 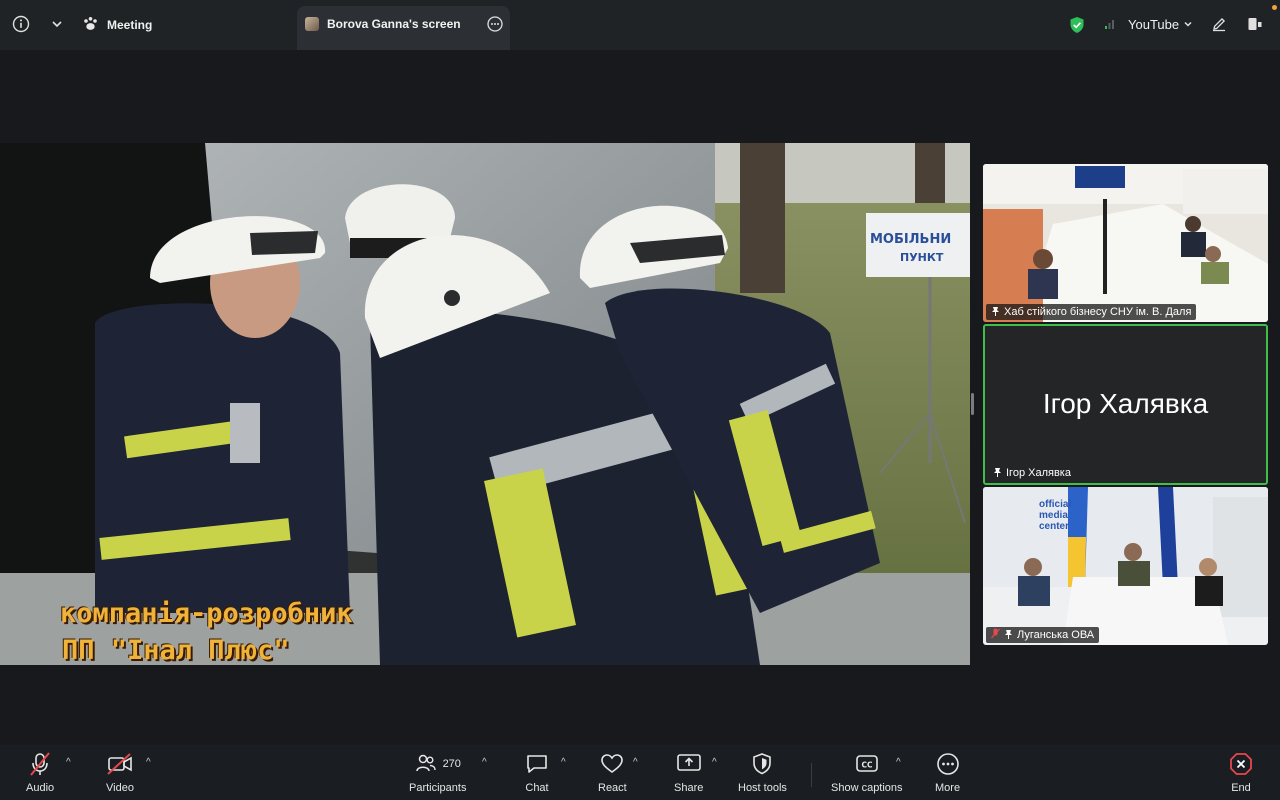 I want to click on meeting-tab: Meeting, so click(x=117, y=25).